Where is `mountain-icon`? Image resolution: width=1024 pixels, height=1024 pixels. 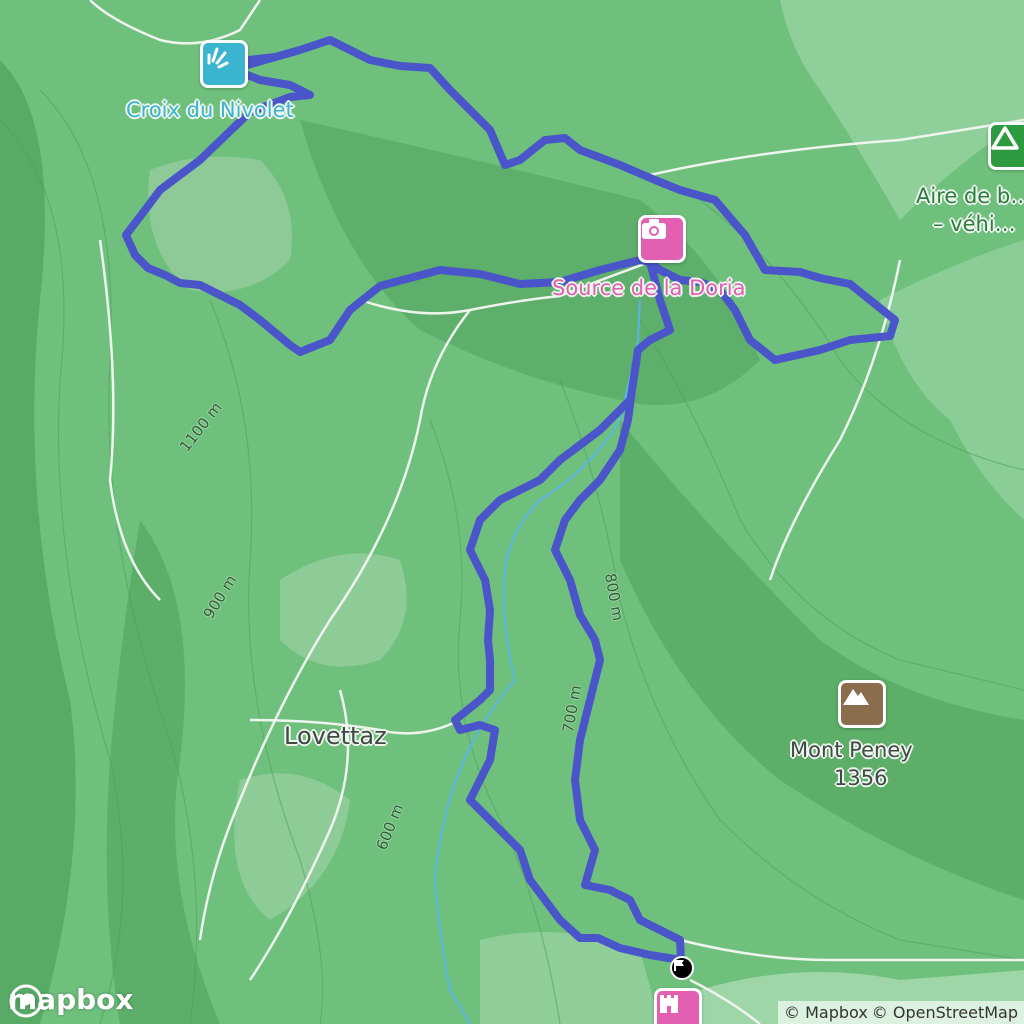 mountain-icon is located at coordinates (856, 697).